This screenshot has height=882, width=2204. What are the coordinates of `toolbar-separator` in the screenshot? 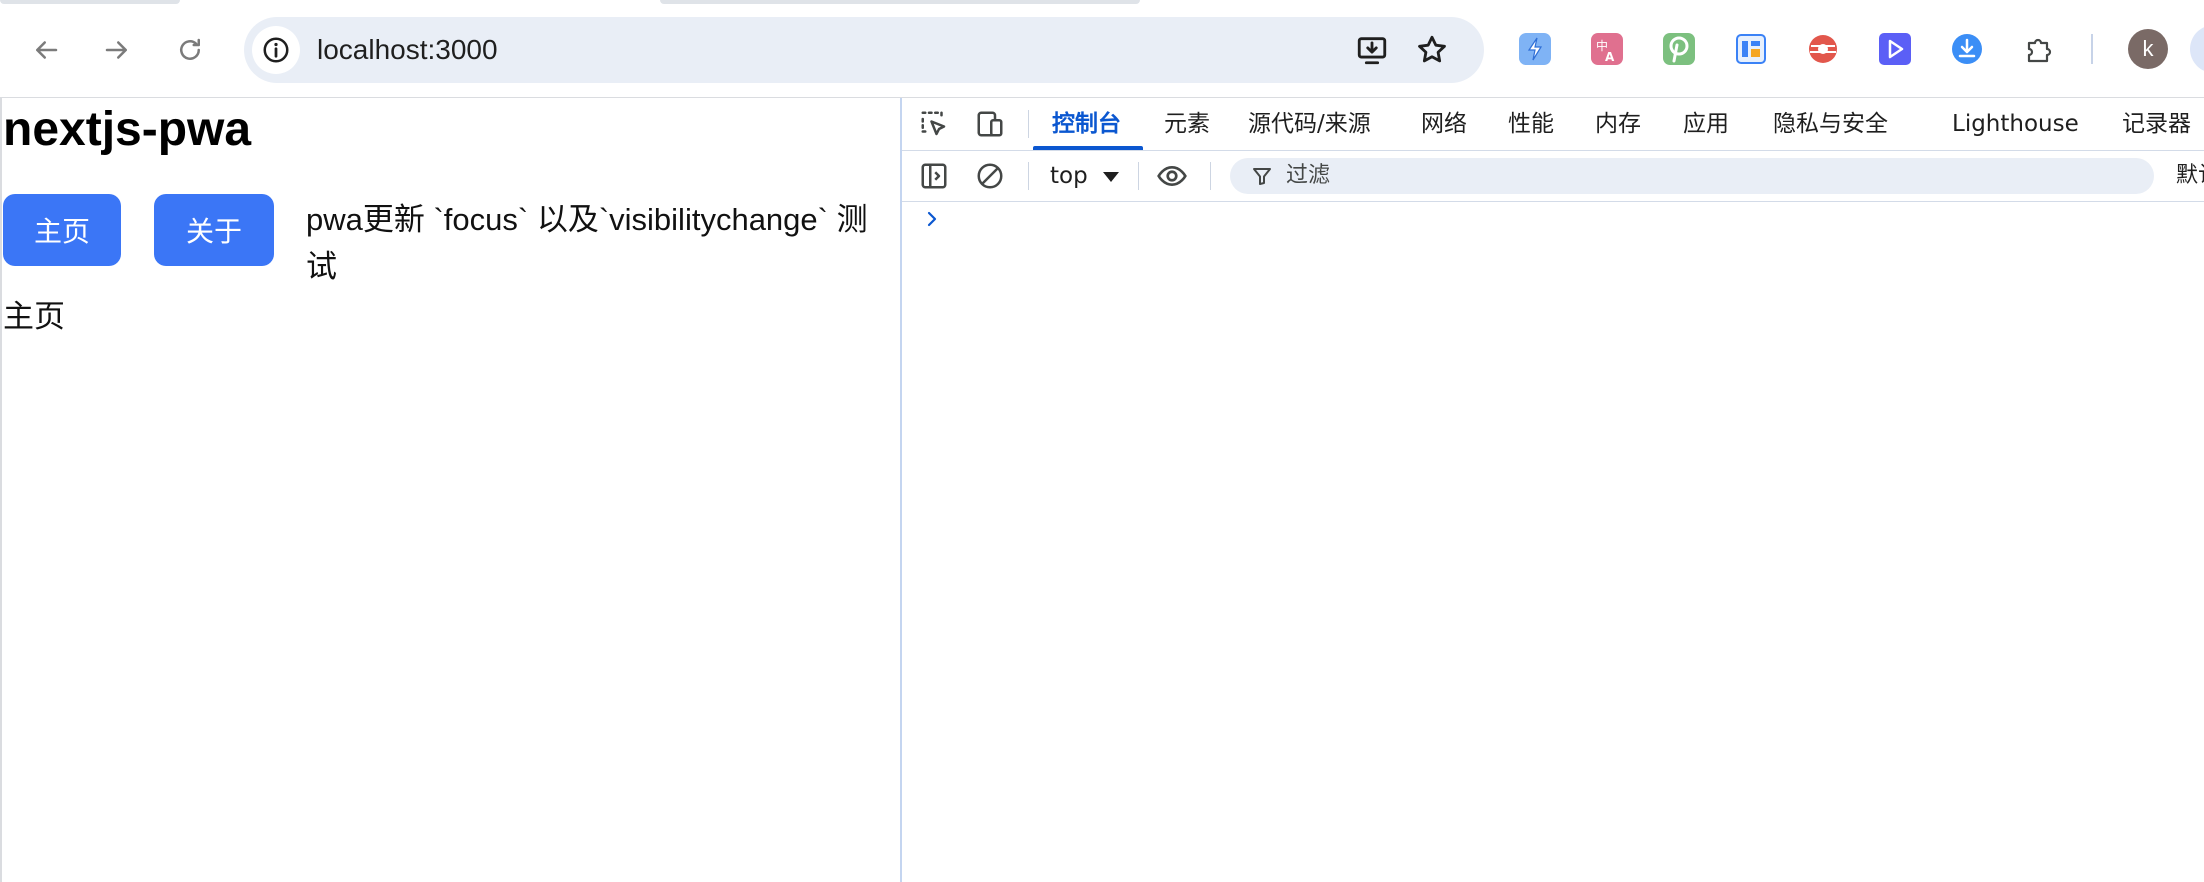 It's located at (2092, 49).